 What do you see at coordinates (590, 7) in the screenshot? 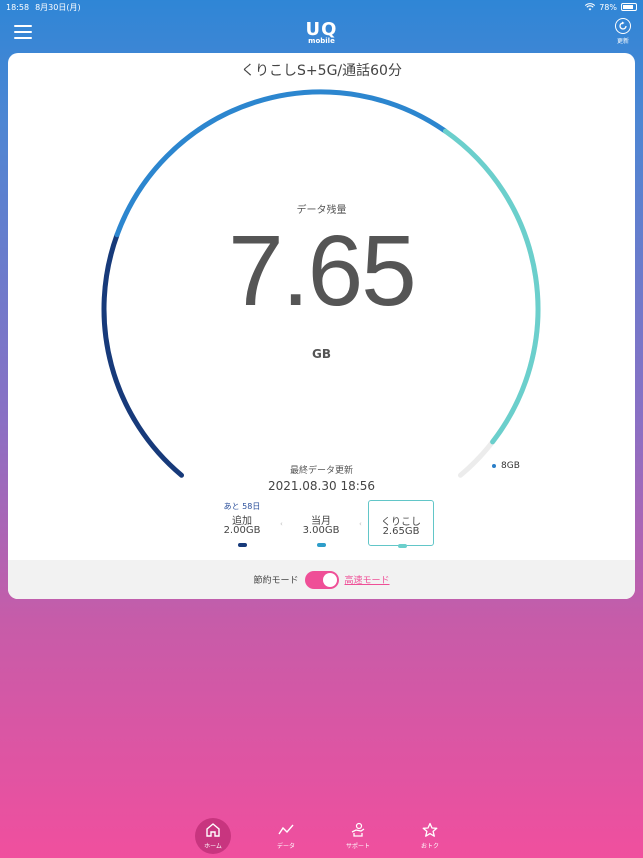
I see `wifi-icon` at bounding box center [590, 7].